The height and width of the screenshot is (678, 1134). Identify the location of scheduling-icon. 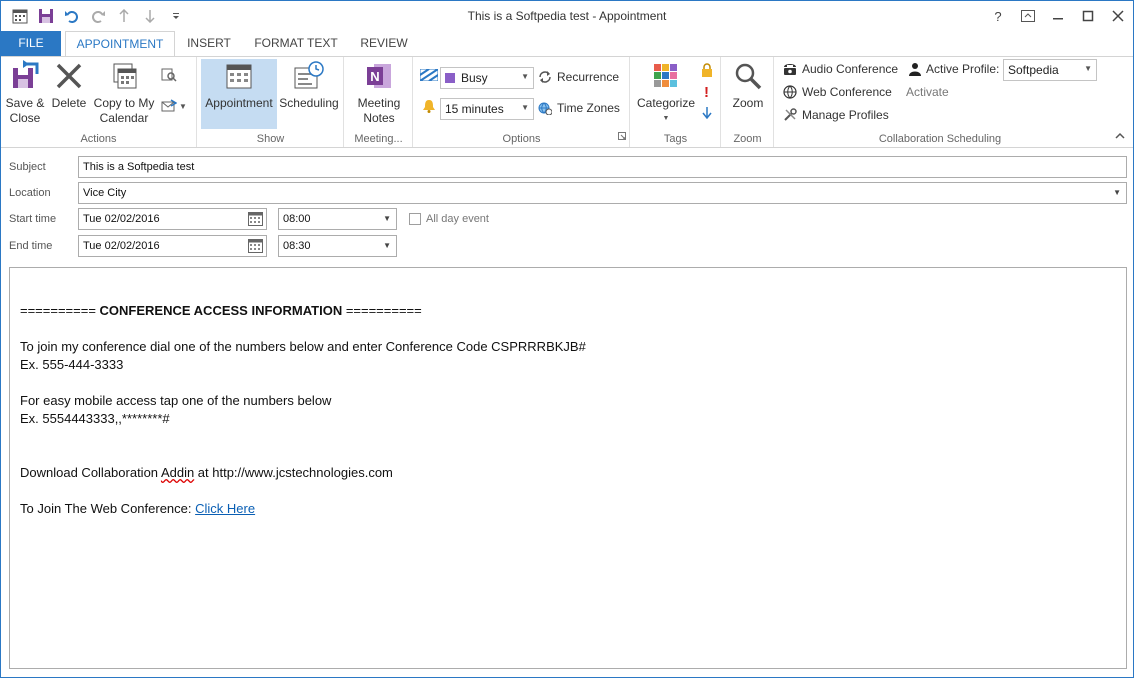
(309, 76).